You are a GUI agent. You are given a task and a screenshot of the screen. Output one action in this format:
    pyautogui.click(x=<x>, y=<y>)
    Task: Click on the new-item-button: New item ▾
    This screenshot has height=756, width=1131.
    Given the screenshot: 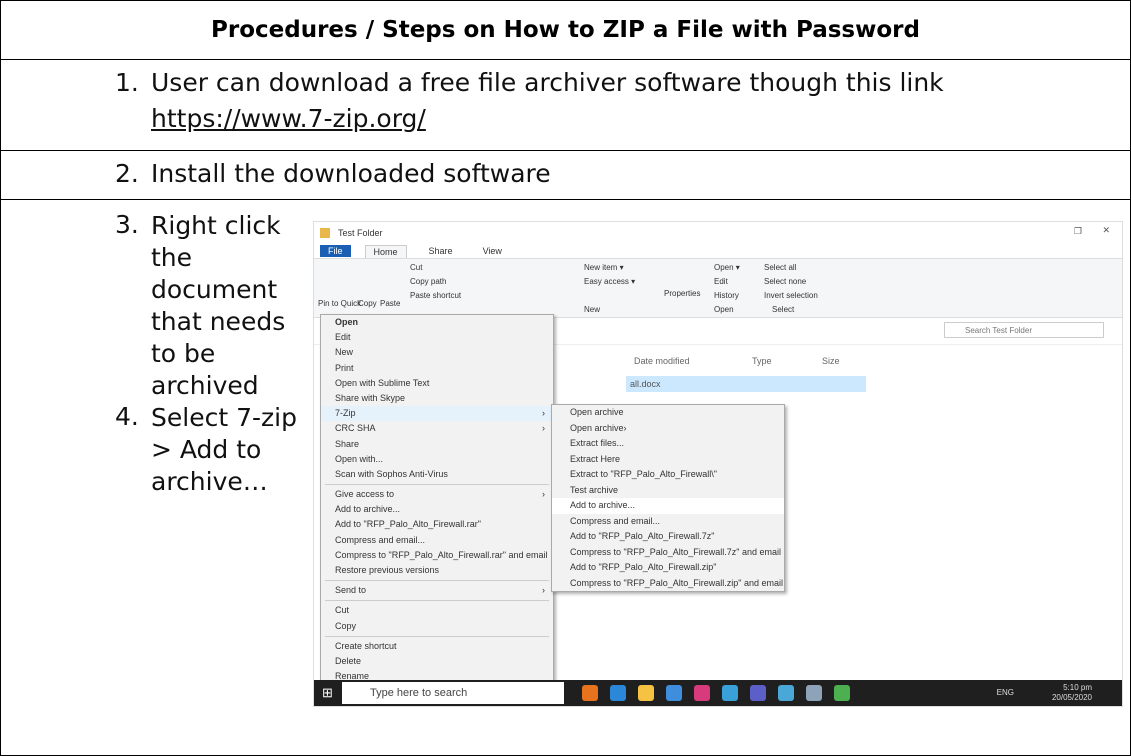 What is the action you would take?
    pyautogui.click(x=604, y=267)
    